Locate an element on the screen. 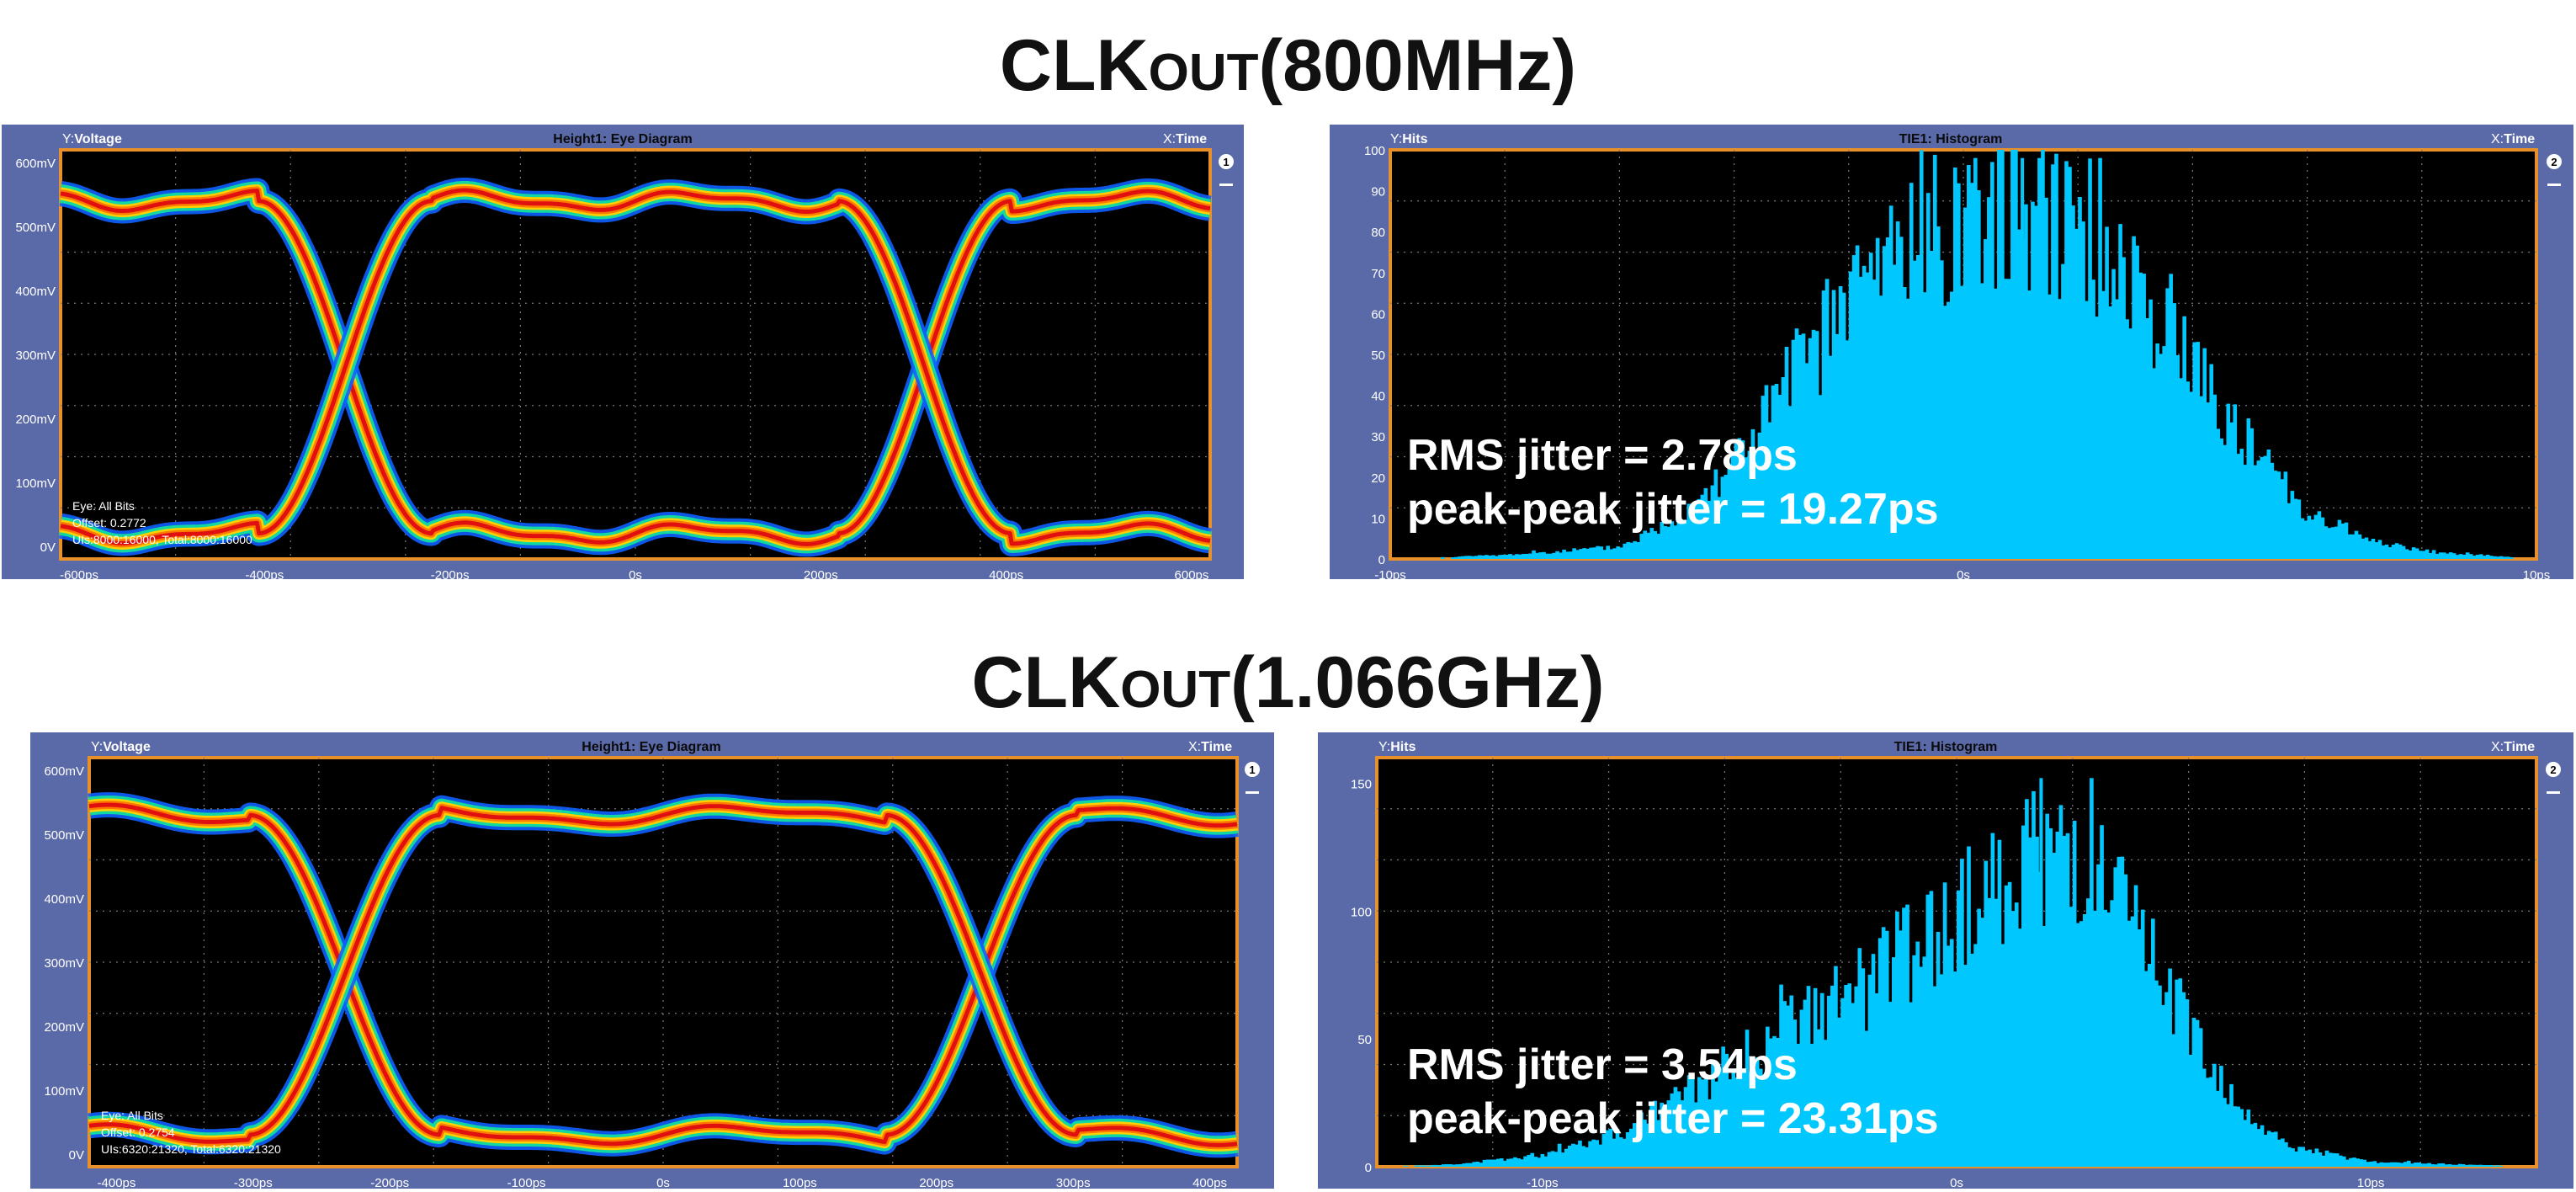  y-tick-label: 600mV is located at coordinates (36, 164).